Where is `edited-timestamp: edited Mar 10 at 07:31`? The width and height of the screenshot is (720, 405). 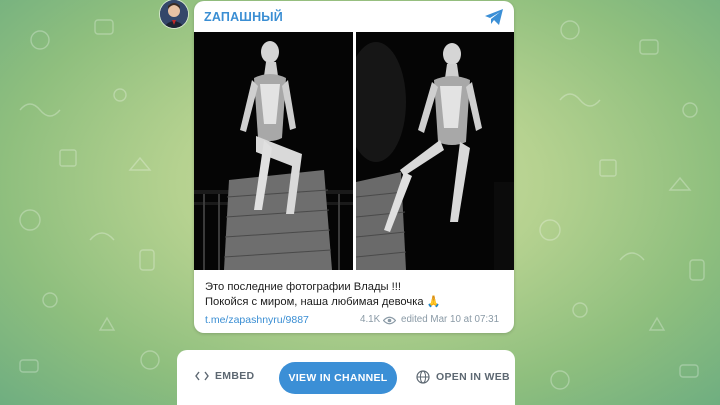 edited-timestamp: edited Mar 10 at 07:31 is located at coordinates (450, 319).